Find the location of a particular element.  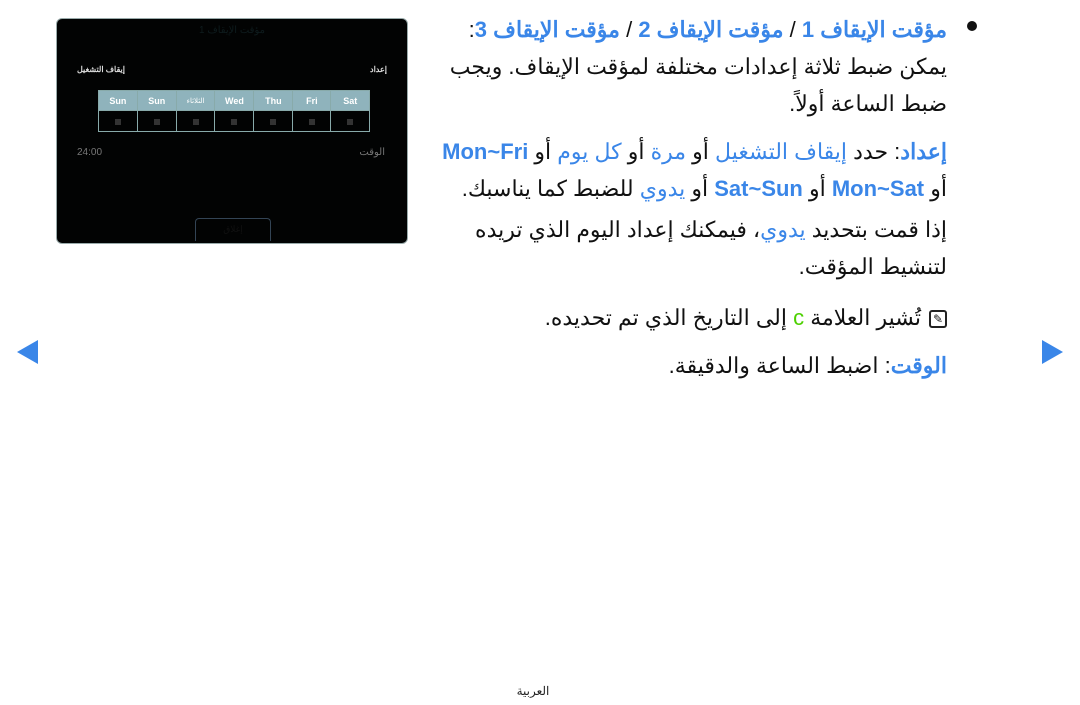

day-header: Fri is located at coordinates (312, 100).